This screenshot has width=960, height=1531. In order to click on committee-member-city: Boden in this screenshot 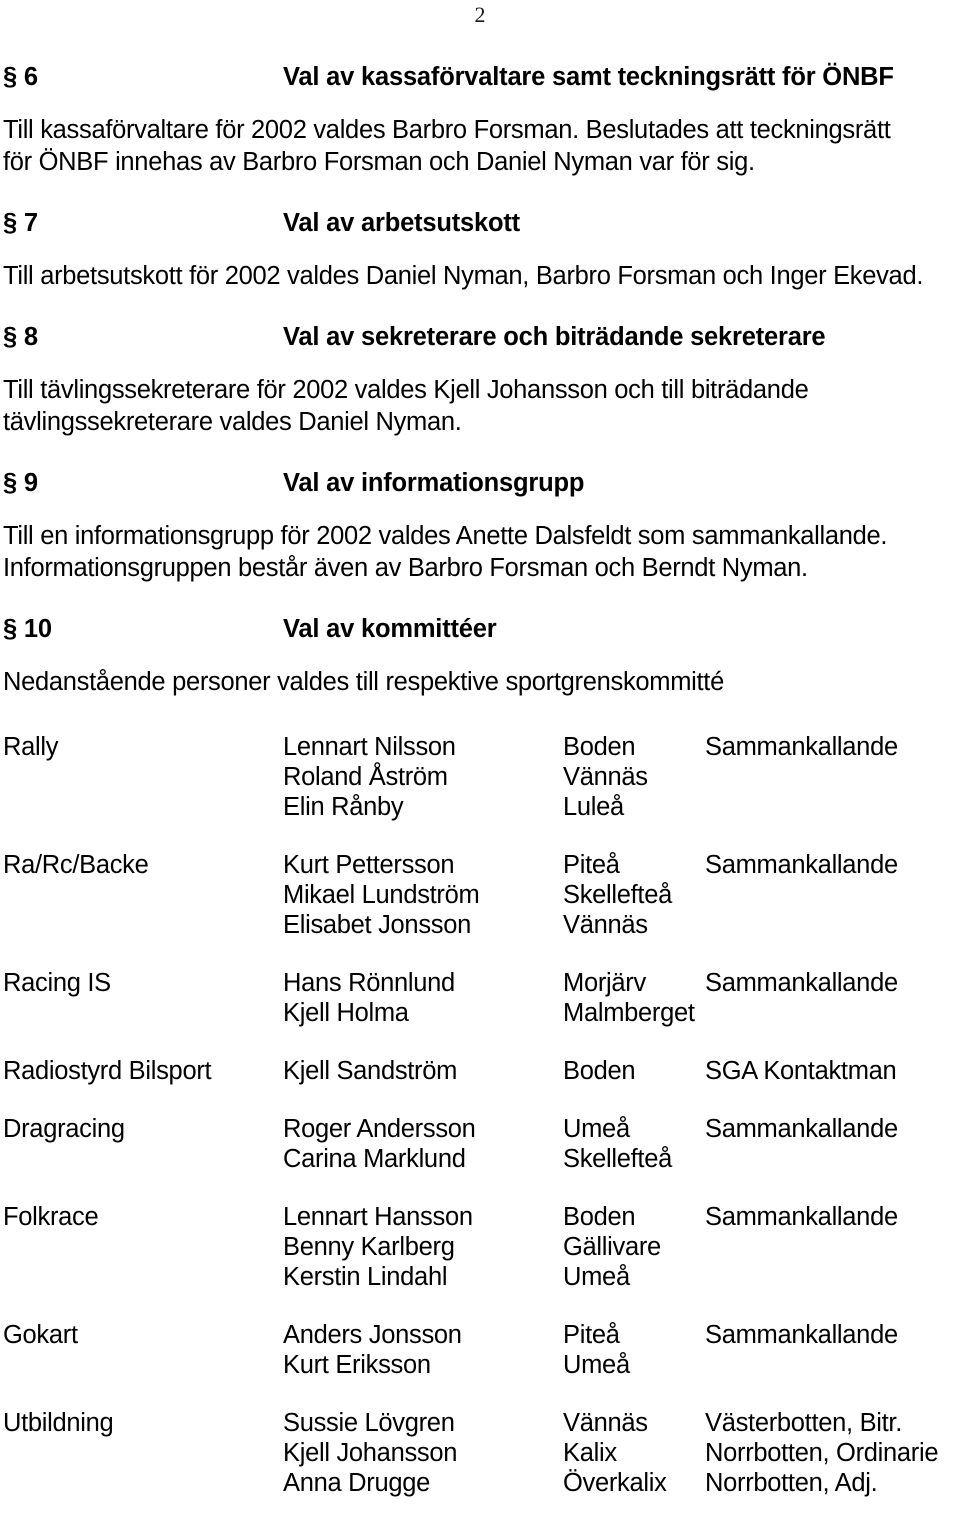, I will do `click(599, 1071)`.